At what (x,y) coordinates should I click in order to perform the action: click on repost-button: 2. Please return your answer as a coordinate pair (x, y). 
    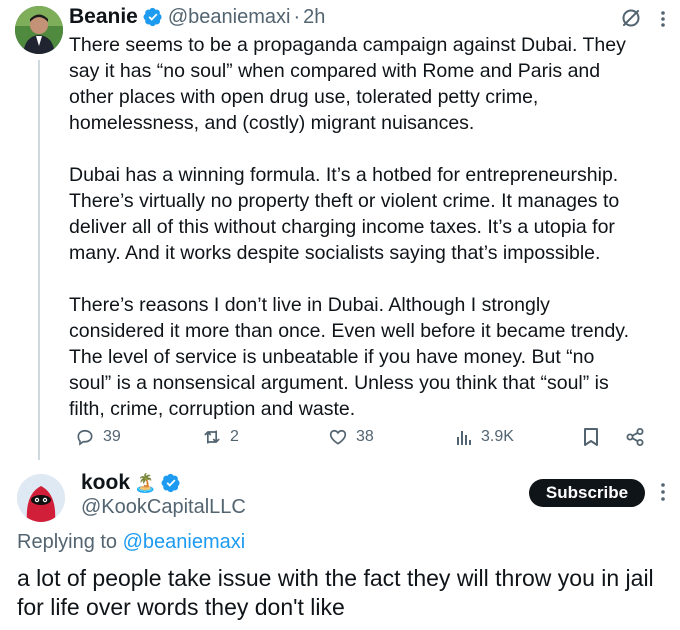
    Looking at the image, I should click on (220, 437).